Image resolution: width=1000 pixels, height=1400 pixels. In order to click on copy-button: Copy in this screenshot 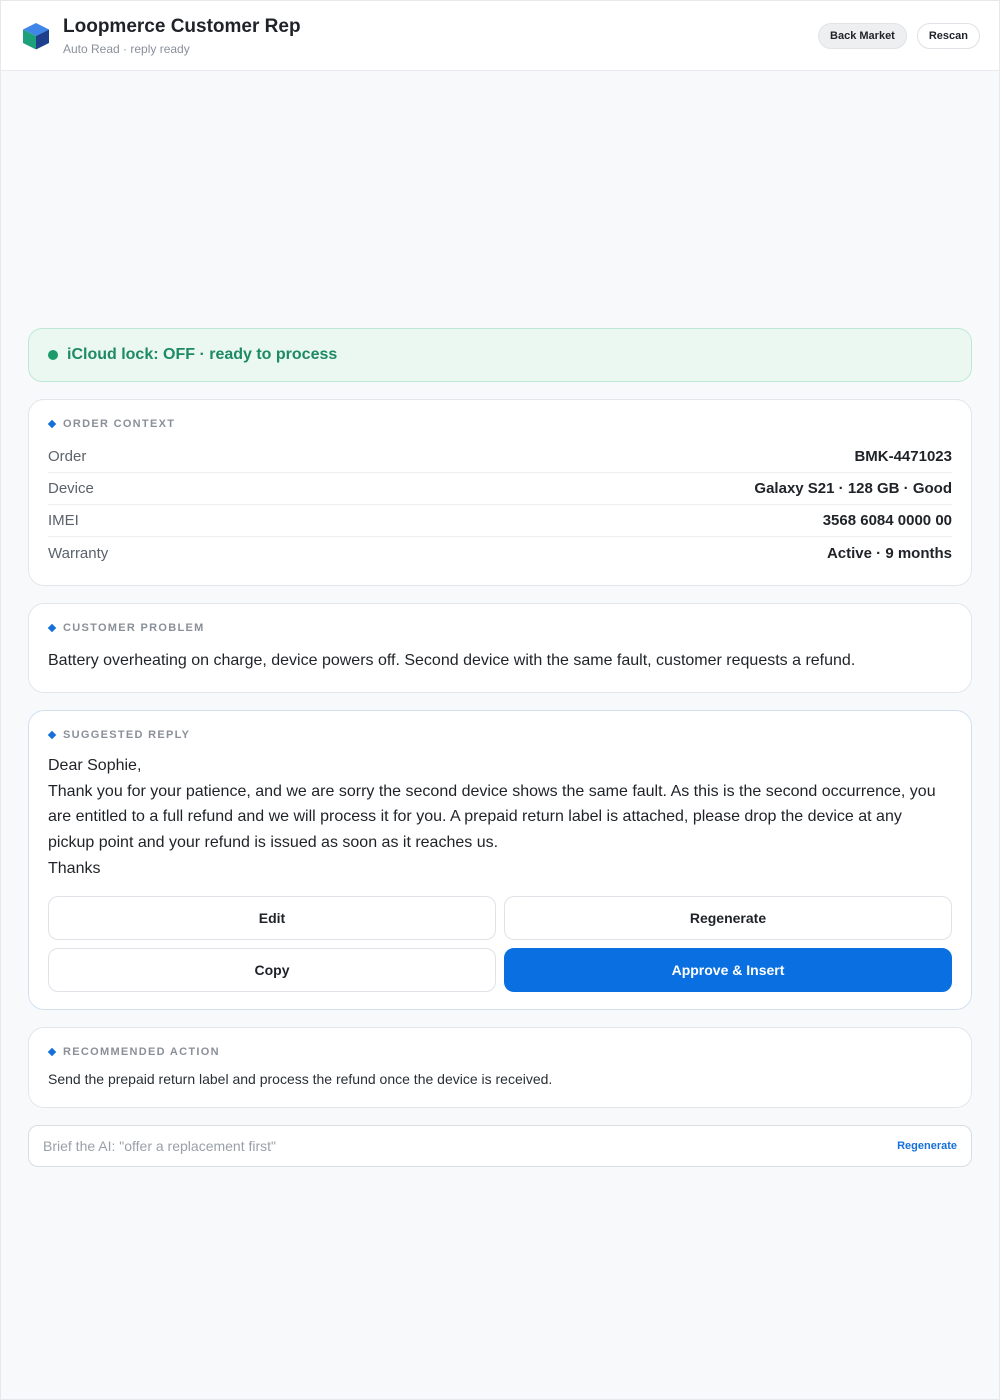, I will do `click(272, 969)`.